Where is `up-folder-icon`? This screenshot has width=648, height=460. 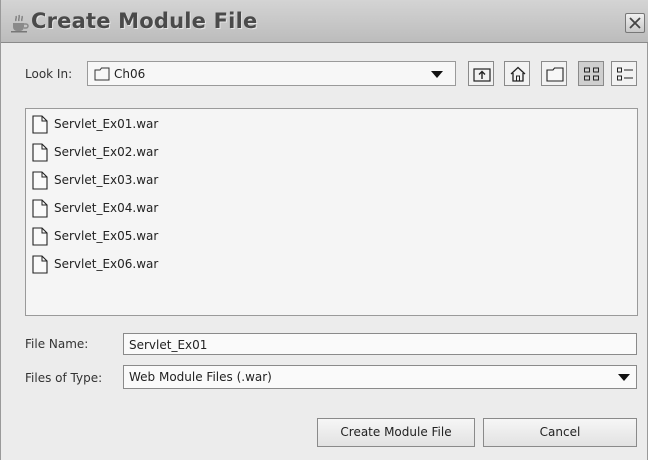 up-folder-icon is located at coordinates (482, 75).